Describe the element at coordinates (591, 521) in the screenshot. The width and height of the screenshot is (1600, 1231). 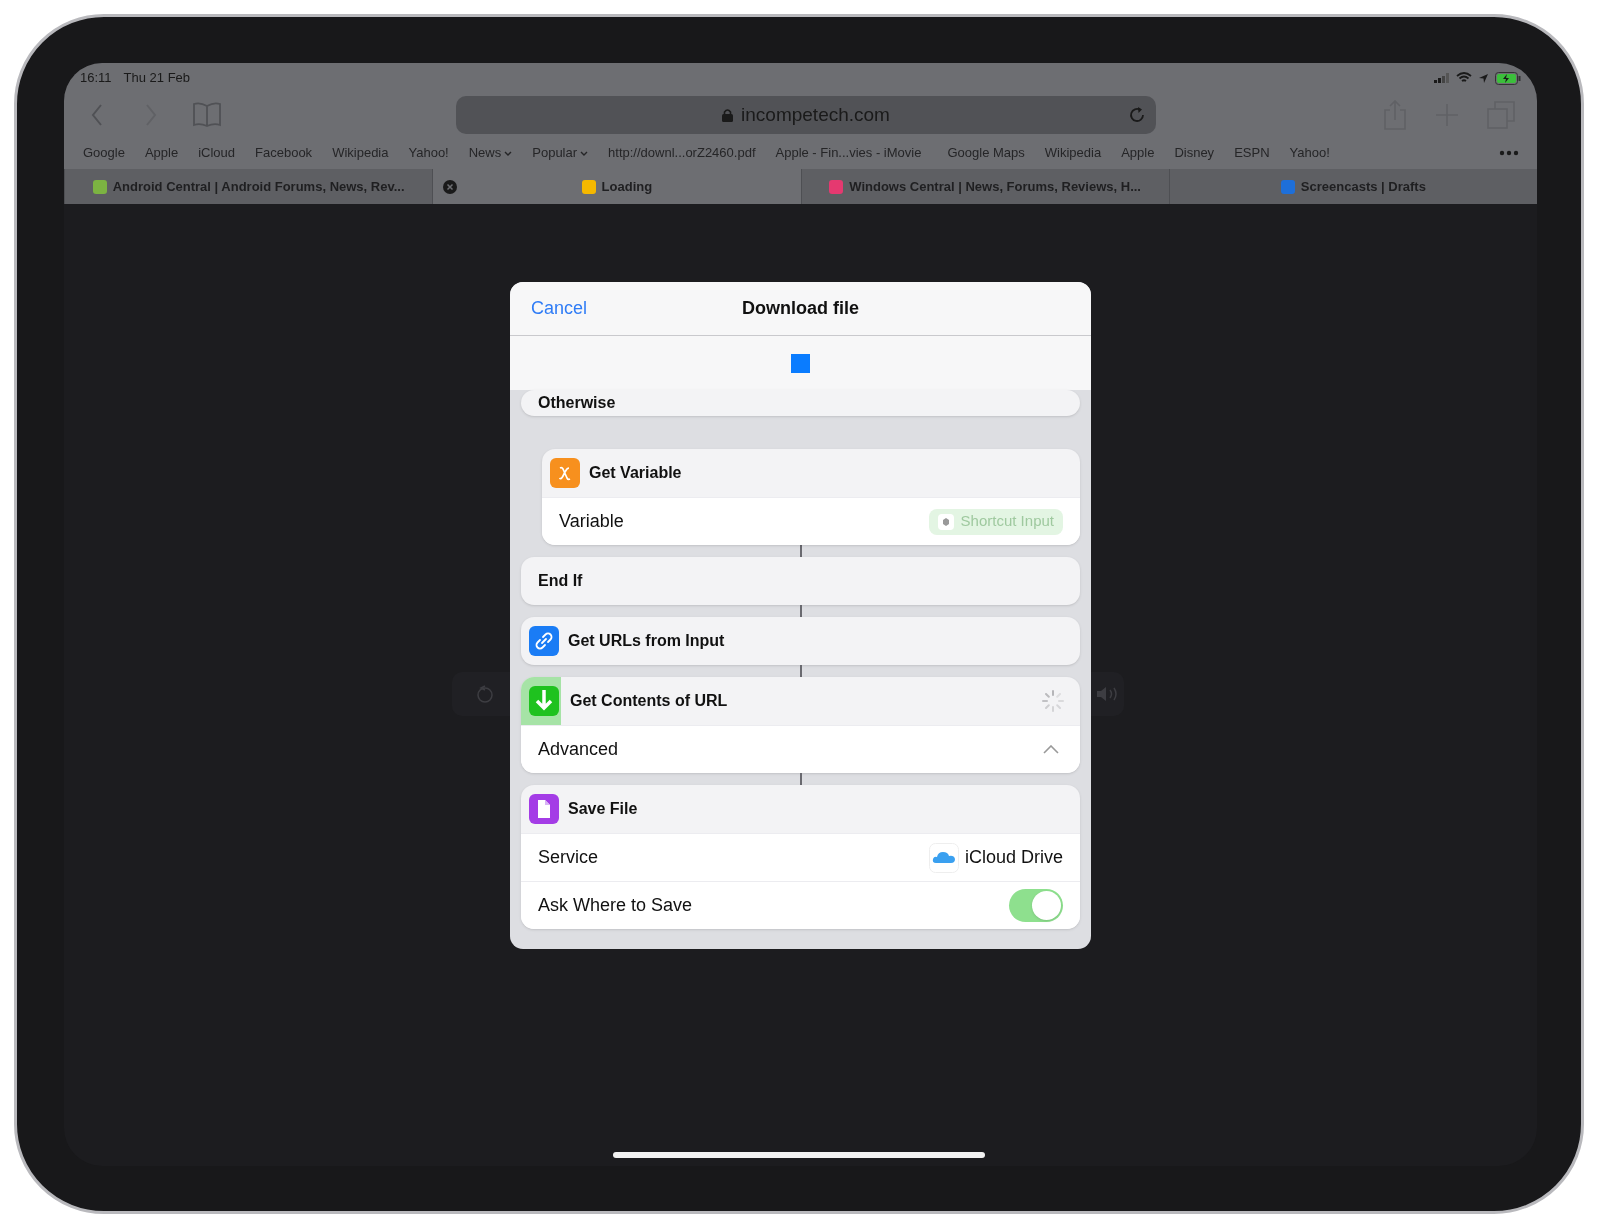
I see `parameter-label: Variable` at that location.